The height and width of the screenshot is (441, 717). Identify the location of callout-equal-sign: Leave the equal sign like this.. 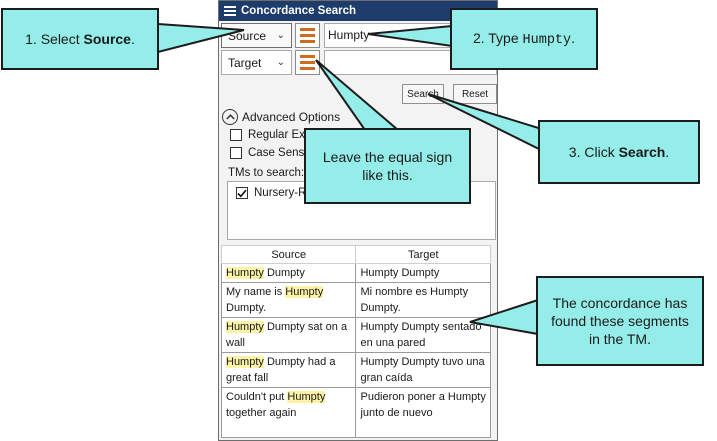
(387, 166).